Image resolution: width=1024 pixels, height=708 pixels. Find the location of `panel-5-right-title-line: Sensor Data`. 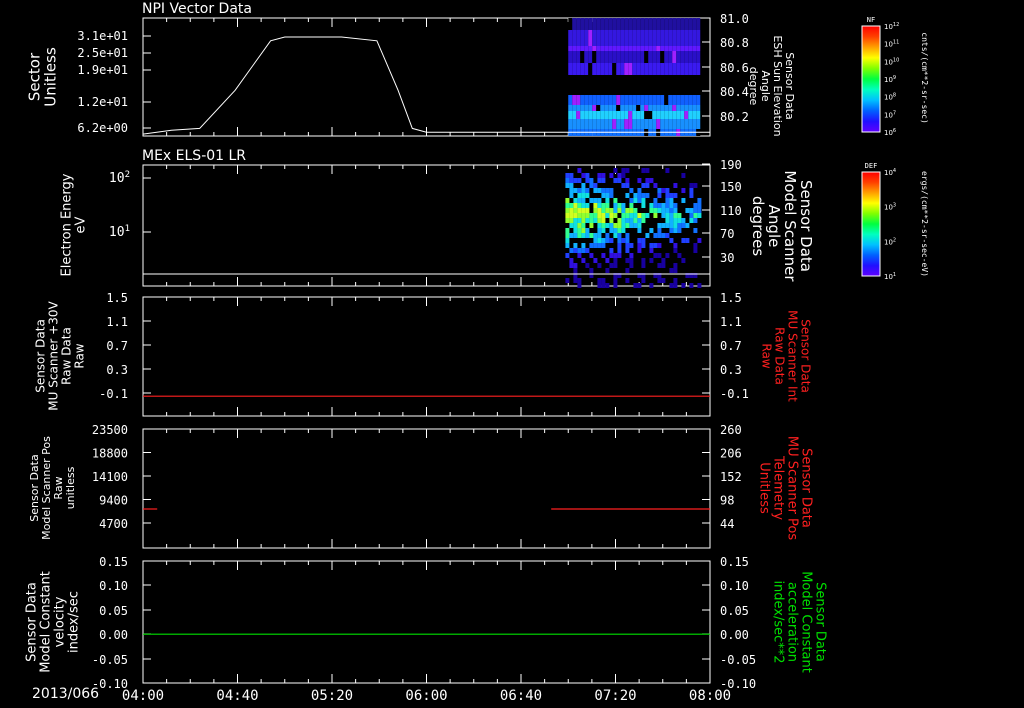

panel-5-right-title-line: Sensor Data is located at coordinates (819, 622).